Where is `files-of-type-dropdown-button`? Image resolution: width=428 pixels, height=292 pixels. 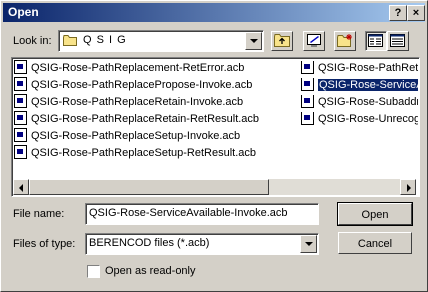
files-of-type-dropdown-button is located at coordinates (308, 244).